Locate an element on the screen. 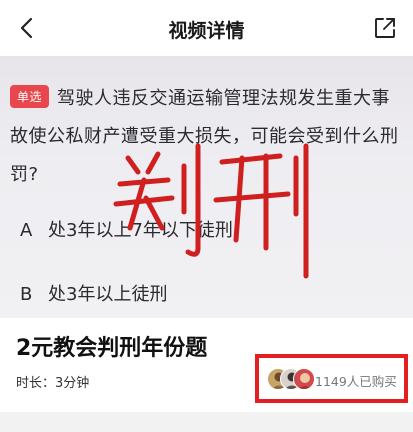  option-letter: A is located at coordinates (26, 230).